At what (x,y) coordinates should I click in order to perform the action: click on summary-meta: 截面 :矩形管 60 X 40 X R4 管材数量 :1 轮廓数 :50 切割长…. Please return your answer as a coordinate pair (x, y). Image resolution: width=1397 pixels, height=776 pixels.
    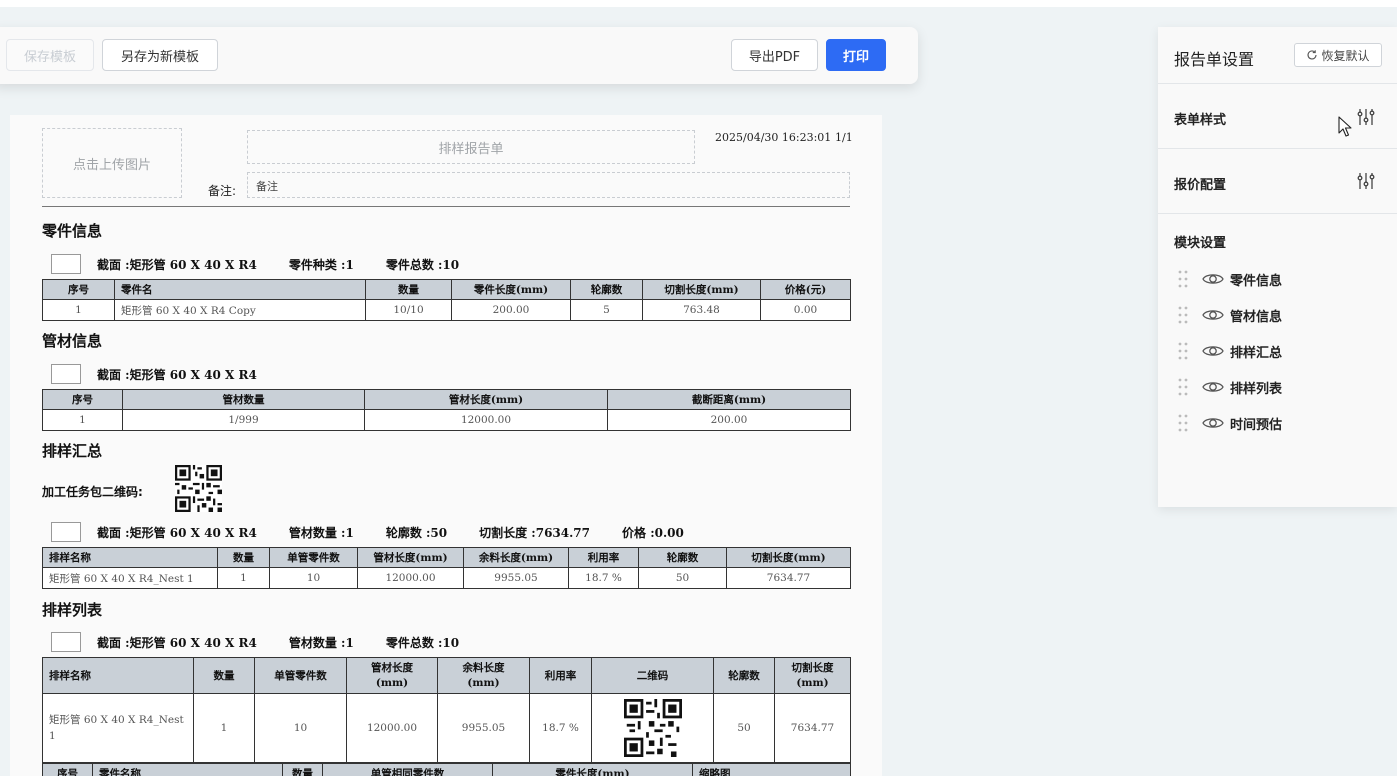
    Looking at the image, I should click on (383, 532).